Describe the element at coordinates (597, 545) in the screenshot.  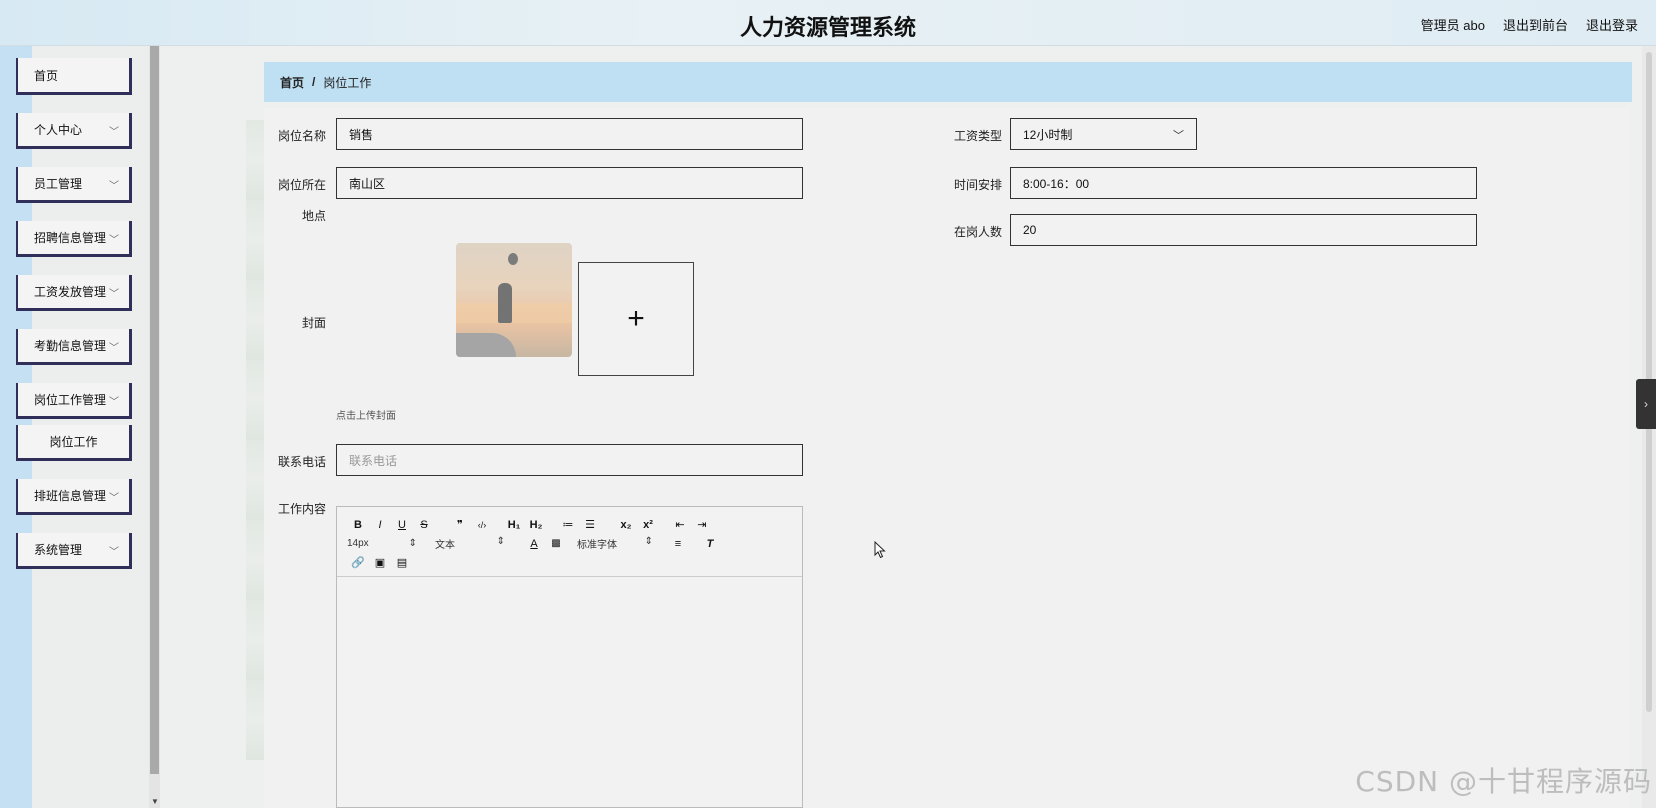
I see `font-family-value: 标准字体` at that location.